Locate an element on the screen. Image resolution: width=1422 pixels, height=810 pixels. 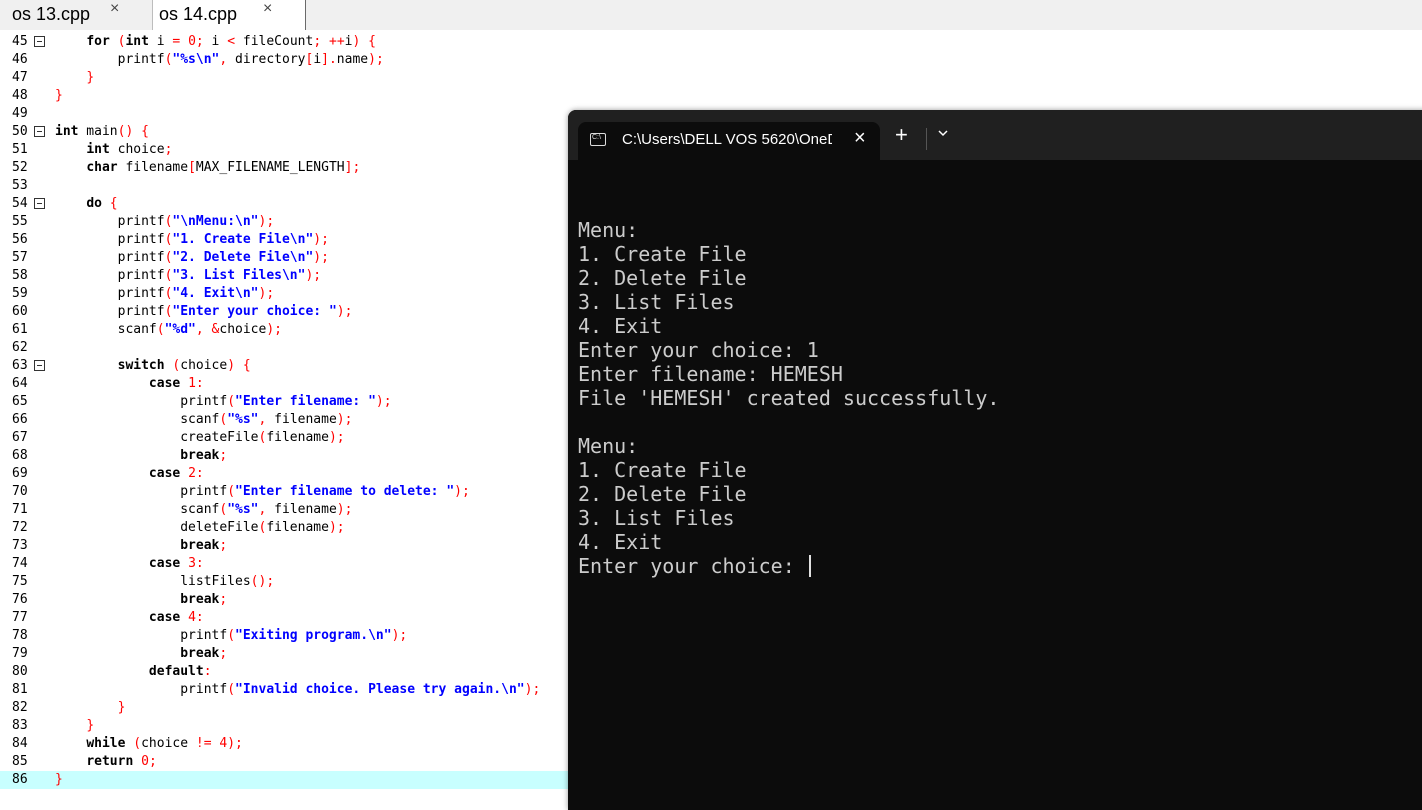
line-number: 81 is located at coordinates (20, 689).